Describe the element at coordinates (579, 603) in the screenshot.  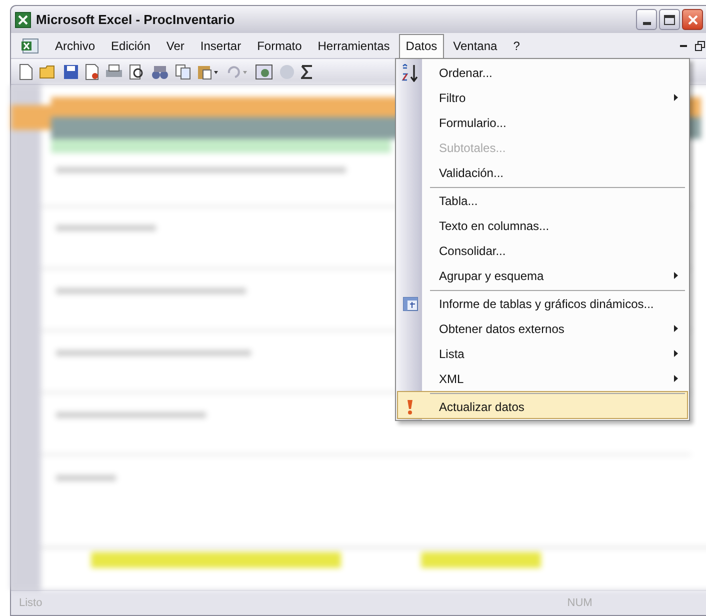
I see `num-lock-indicator: NUM` at that location.